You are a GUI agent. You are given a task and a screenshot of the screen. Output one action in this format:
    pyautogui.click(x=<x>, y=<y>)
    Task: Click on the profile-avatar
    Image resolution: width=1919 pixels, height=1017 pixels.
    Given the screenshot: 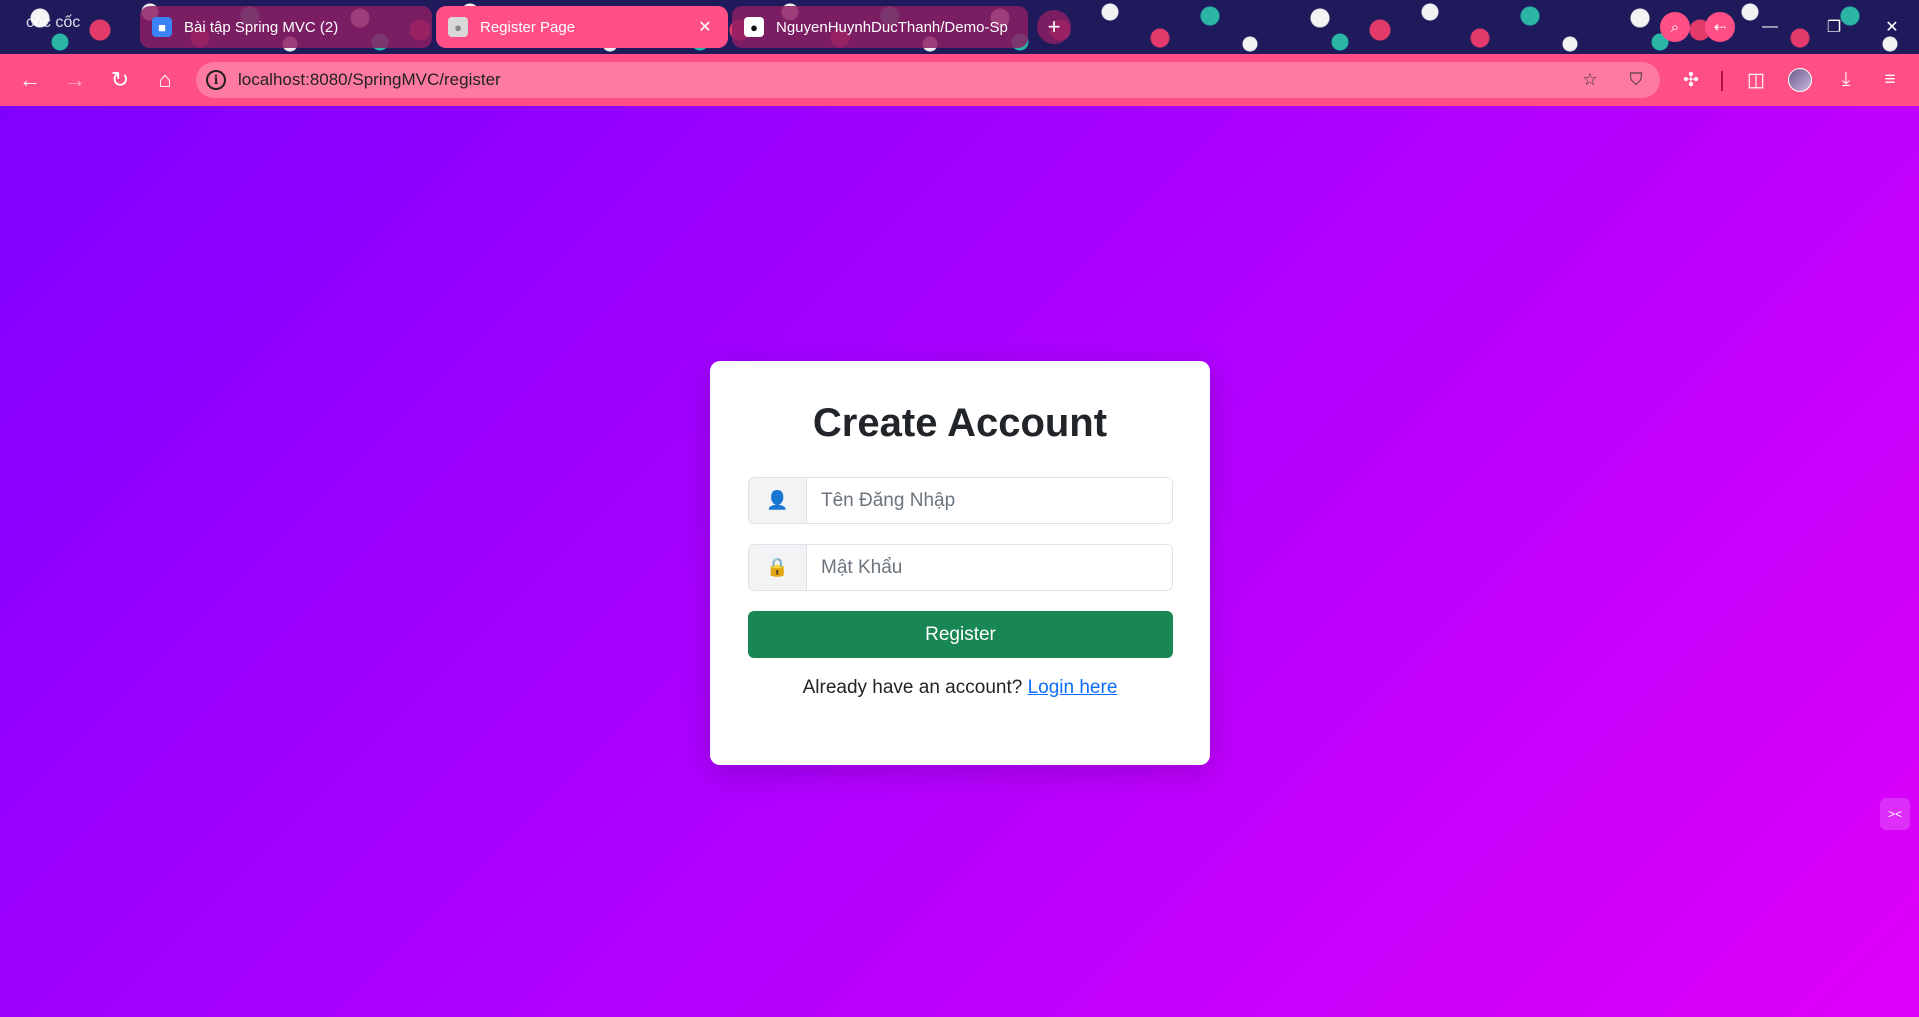 What is the action you would take?
    pyautogui.click(x=1800, y=80)
    